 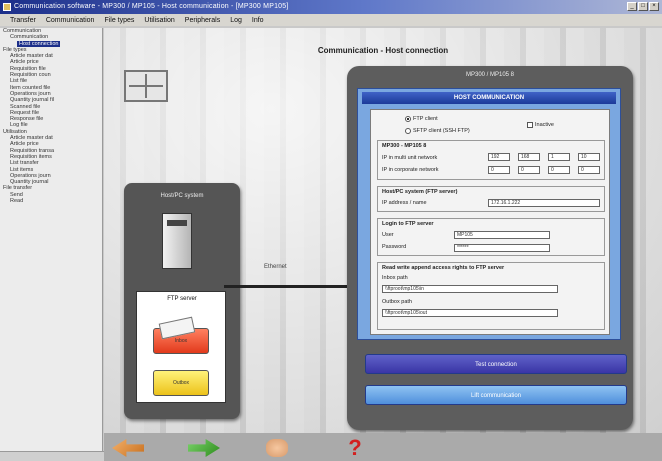 I want to click on inbox-folder-label: Inbox, so click(x=181, y=341).